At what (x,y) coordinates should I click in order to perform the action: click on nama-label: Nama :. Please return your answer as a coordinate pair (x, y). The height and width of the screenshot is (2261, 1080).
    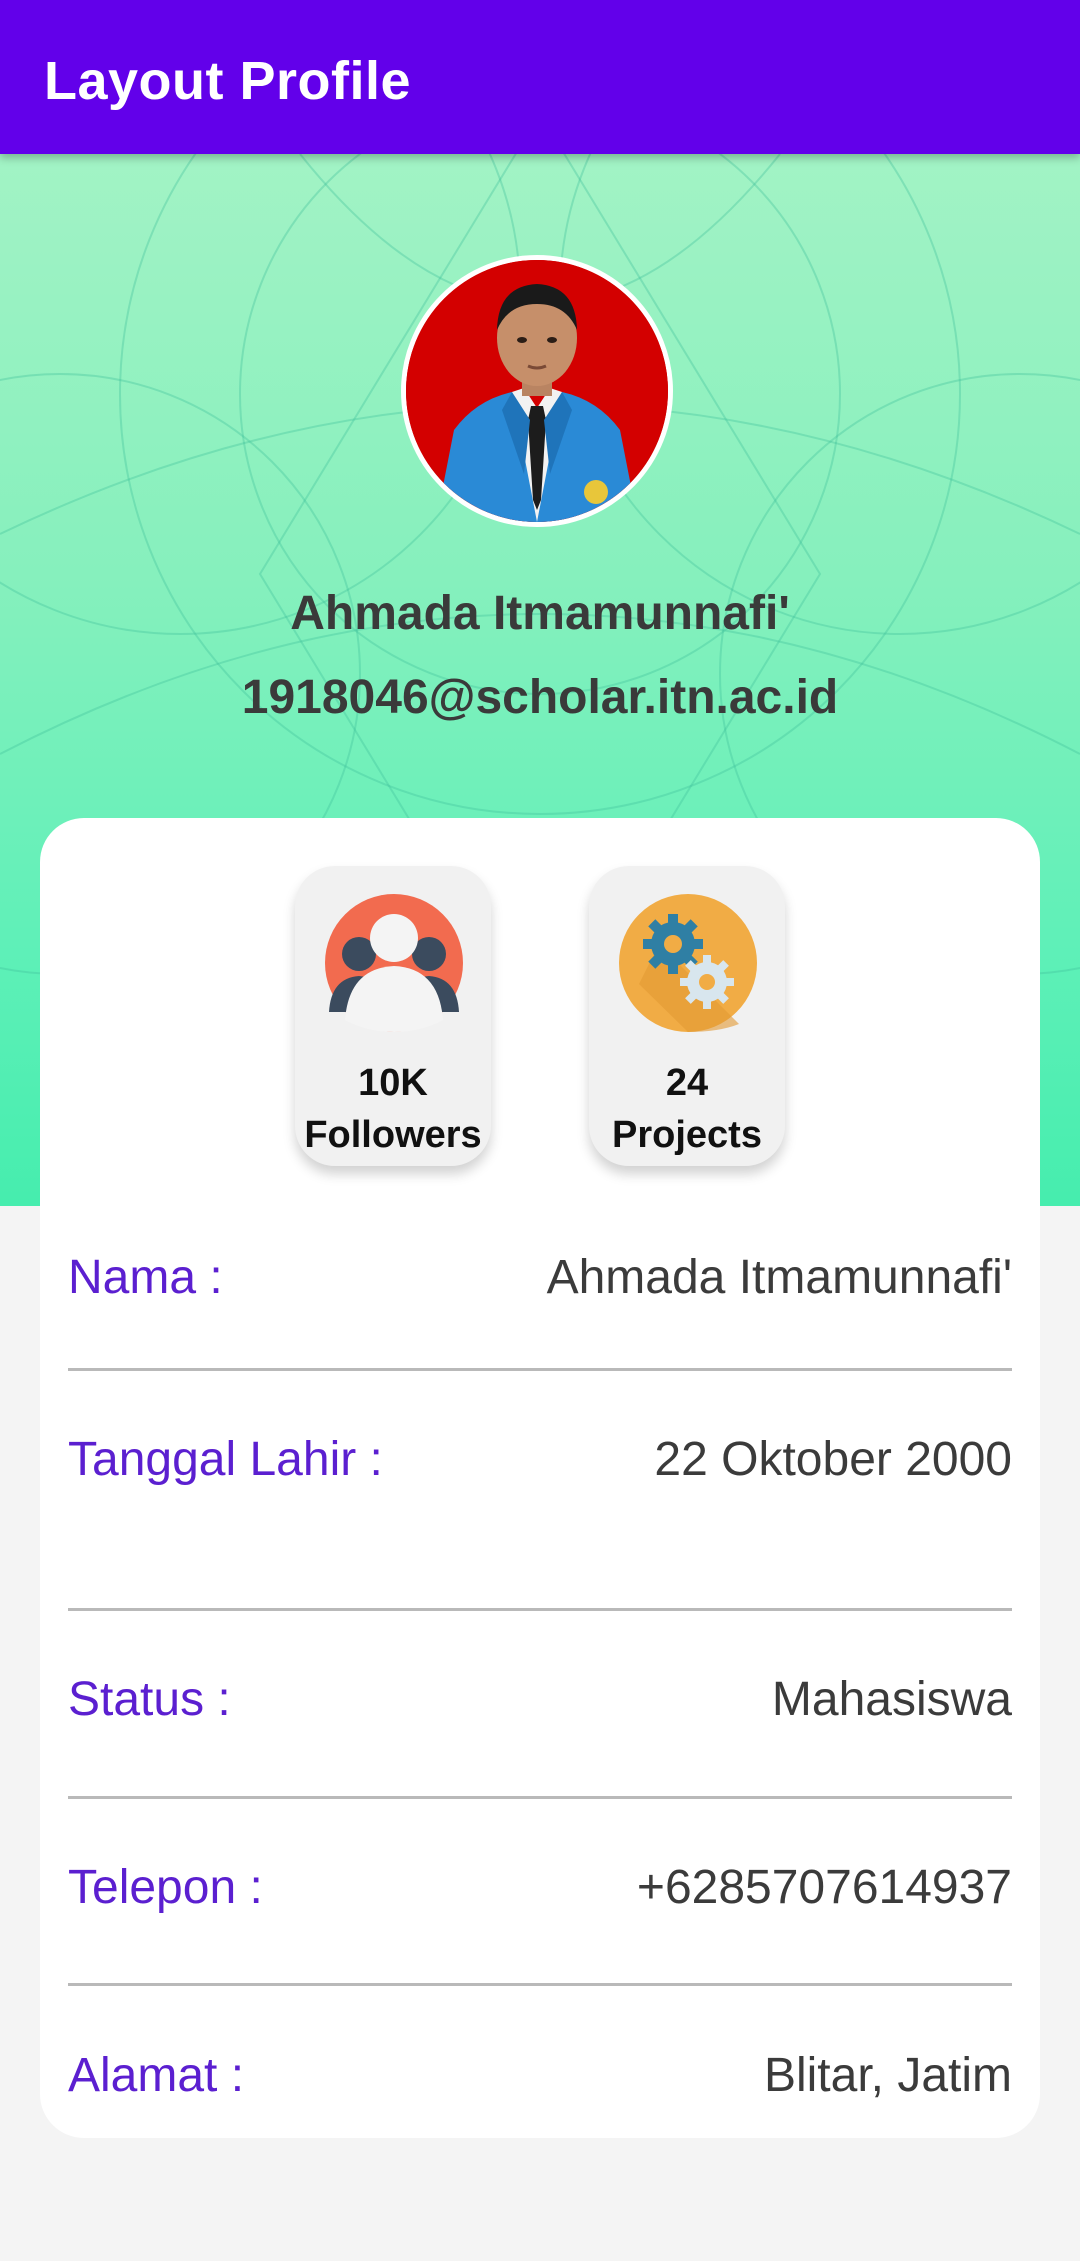
    Looking at the image, I should click on (145, 1277).